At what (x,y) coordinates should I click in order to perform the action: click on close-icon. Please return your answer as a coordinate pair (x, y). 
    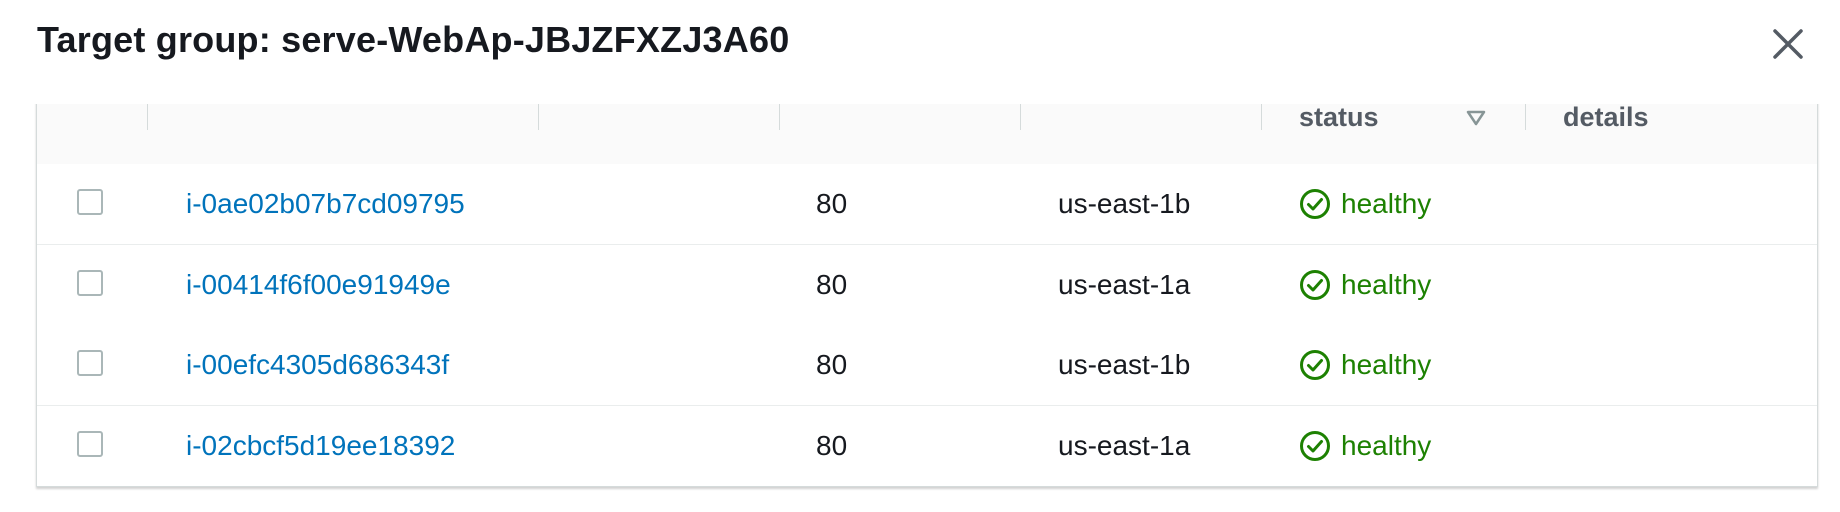
    Looking at the image, I should click on (1788, 44).